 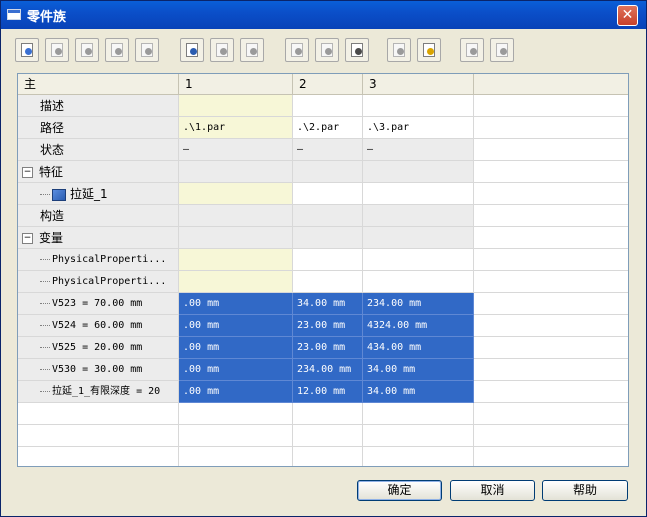 What do you see at coordinates (236, 150) in the screenshot?
I see `table-cell-member-1: —` at bounding box center [236, 150].